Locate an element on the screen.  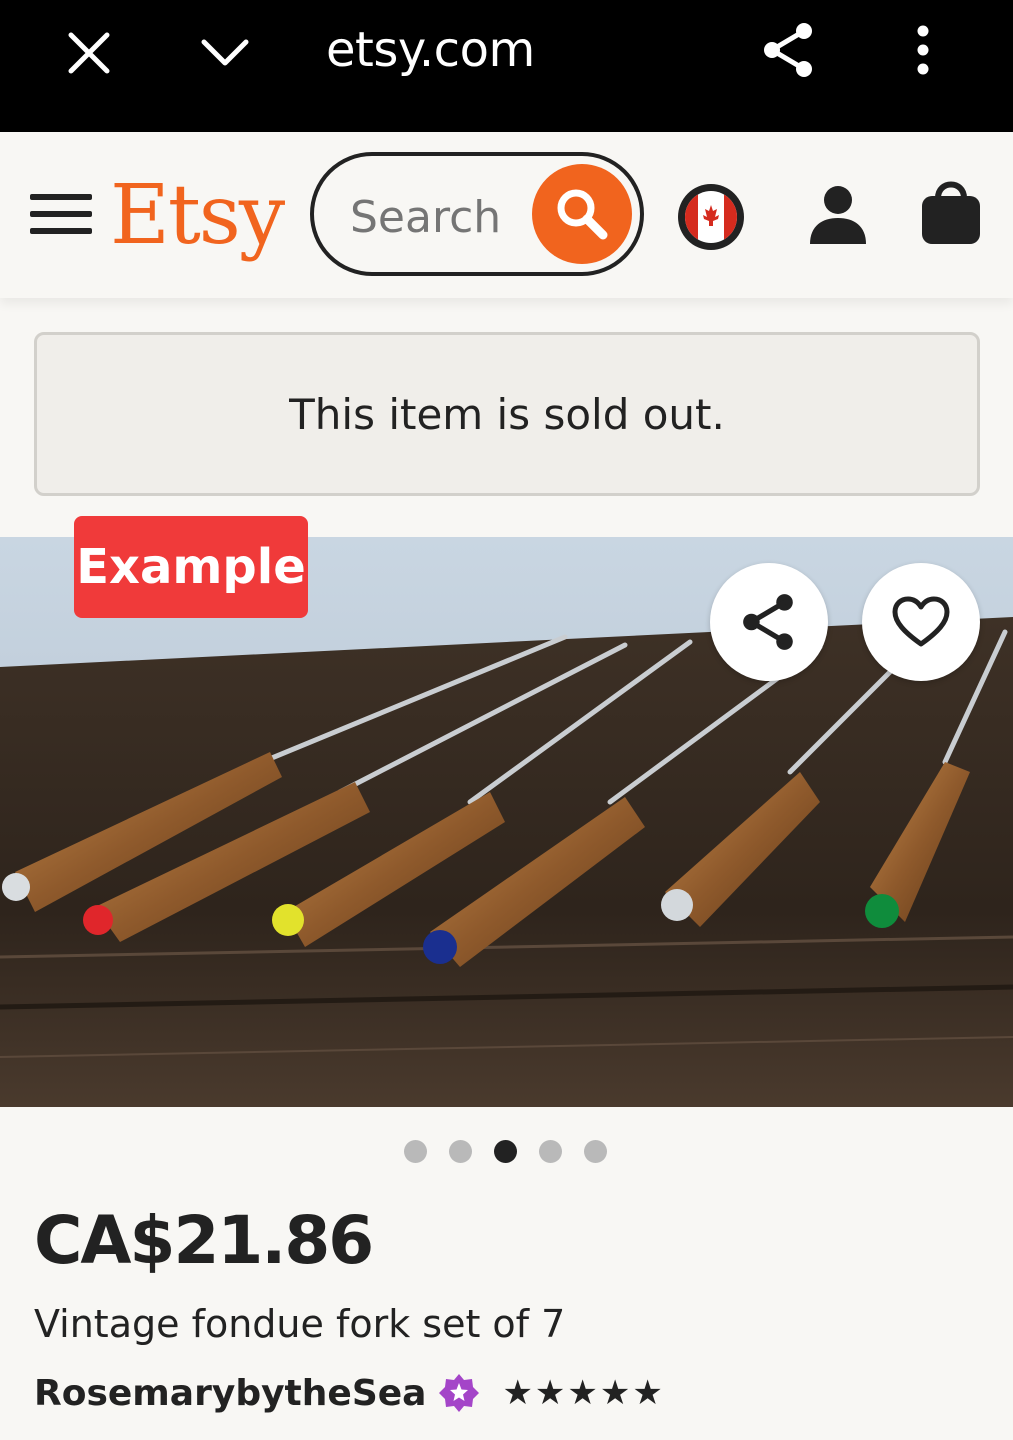
star-seller-icon is located at coordinates (459, 1393).